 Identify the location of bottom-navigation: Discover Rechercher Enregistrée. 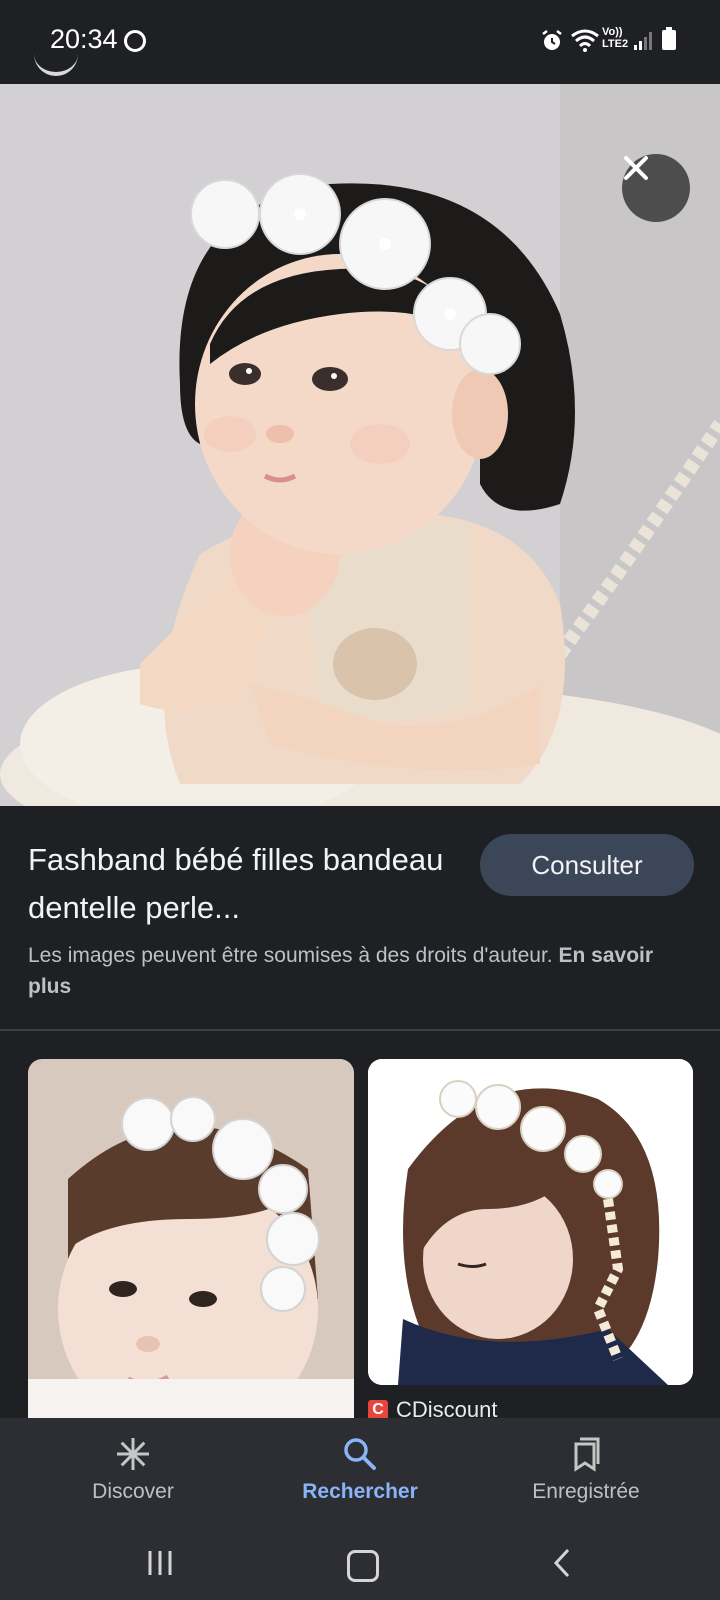
(360, 1473).